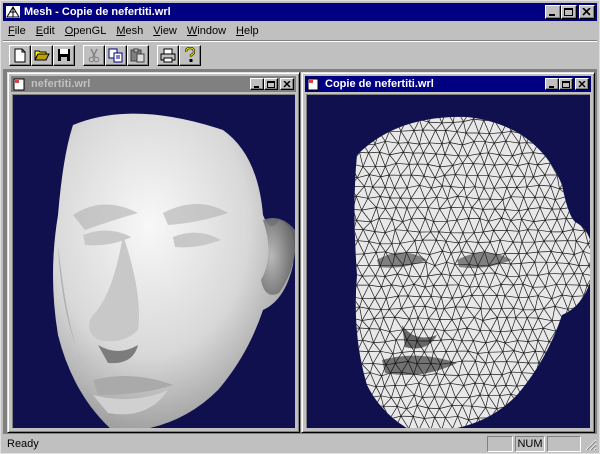  What do you see at coordinates (86, 31) in the screenshot?
I see `menu-opengl: OpenGL` at bounding box center [86, 31].